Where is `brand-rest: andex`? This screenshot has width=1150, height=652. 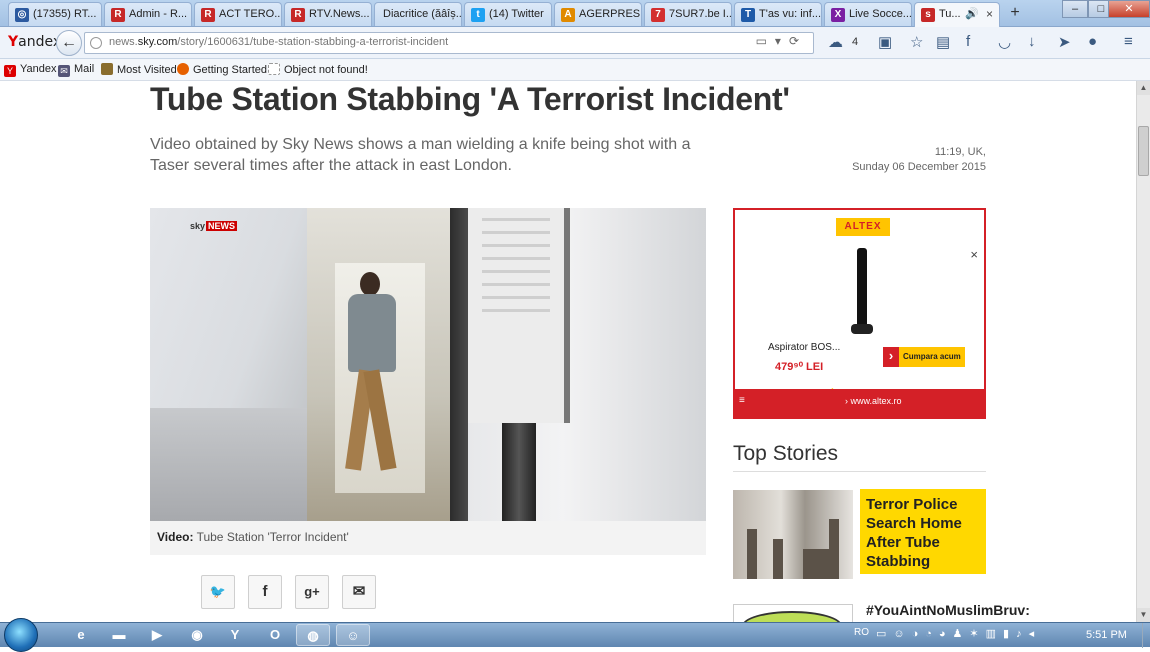
brand-rest: andex is located at coordinates (40, 42).